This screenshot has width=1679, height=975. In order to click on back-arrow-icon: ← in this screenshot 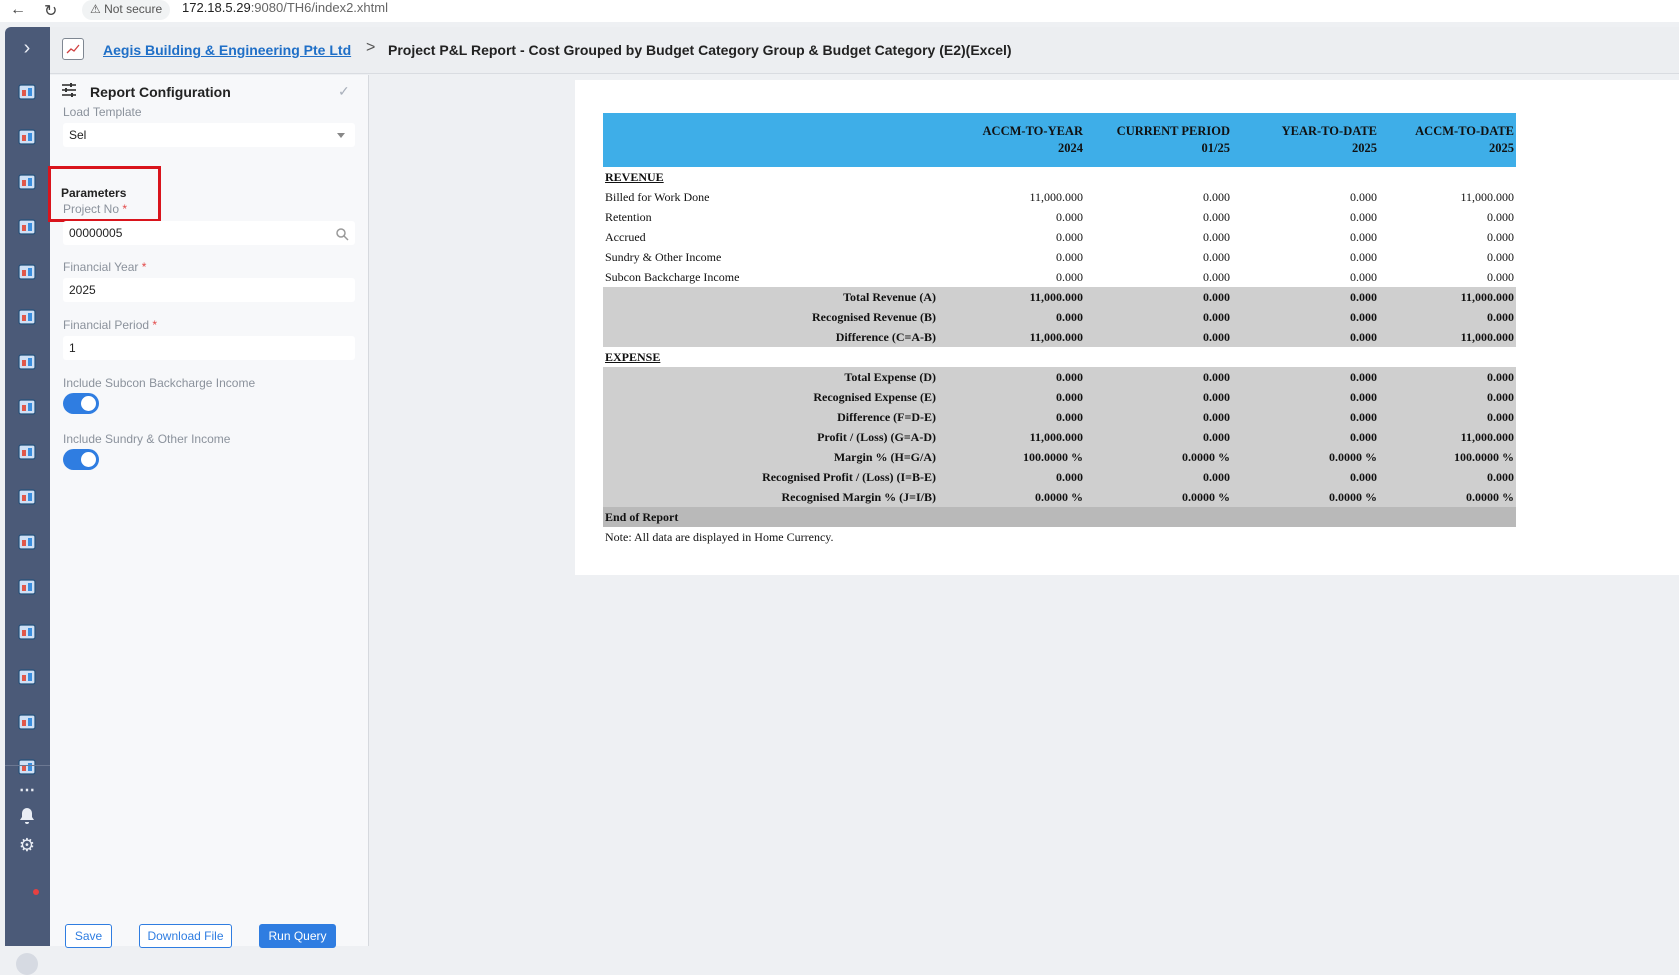, I will do `click(18, 10)`.